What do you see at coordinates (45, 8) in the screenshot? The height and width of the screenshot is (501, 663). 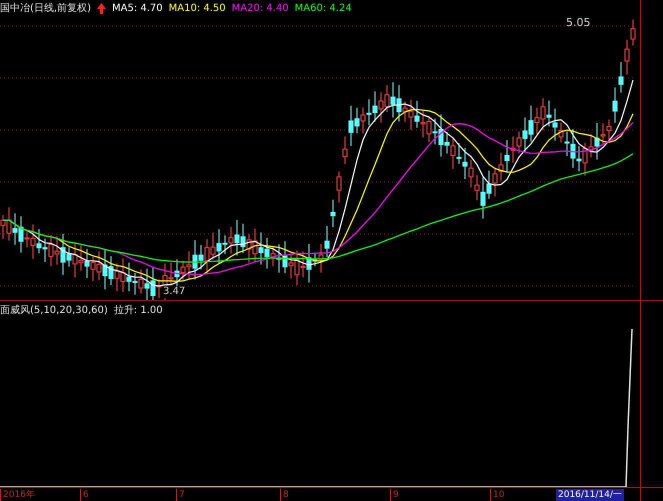 I see `chart-title: 国中冶(日线,前复权)` at bounding box center [45, 8].